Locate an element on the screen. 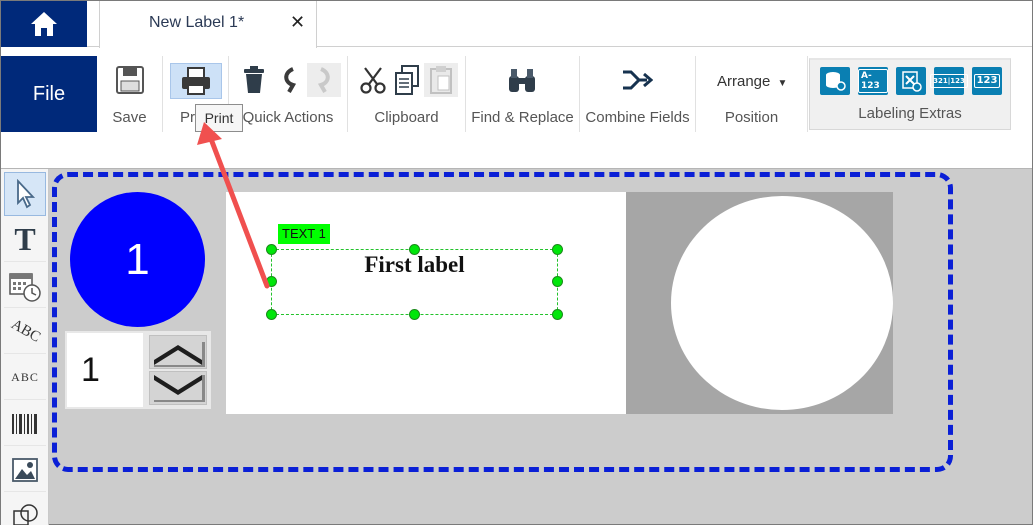  counter-field-glyph: 321|123 is located at coordinates (949, 81).